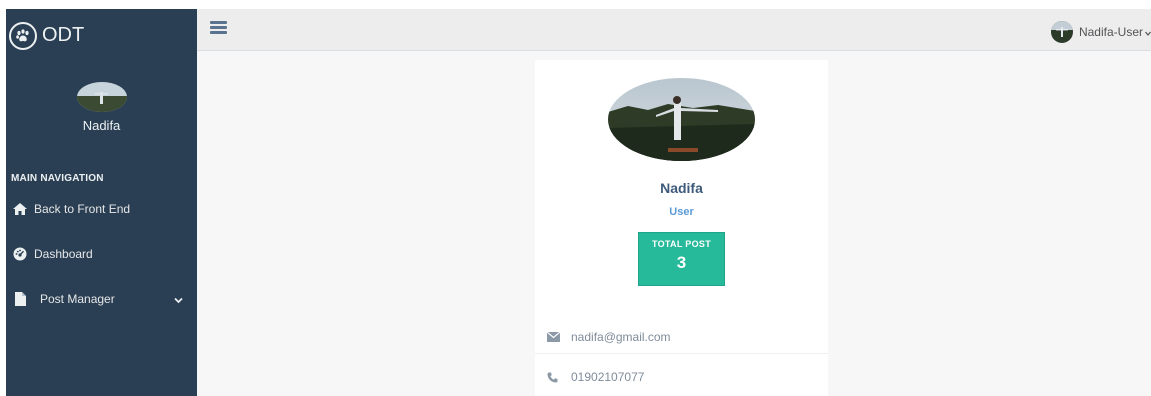 The image size is (1151, 396). I want to click on profile-name: Nadifa, so click(681, 188).